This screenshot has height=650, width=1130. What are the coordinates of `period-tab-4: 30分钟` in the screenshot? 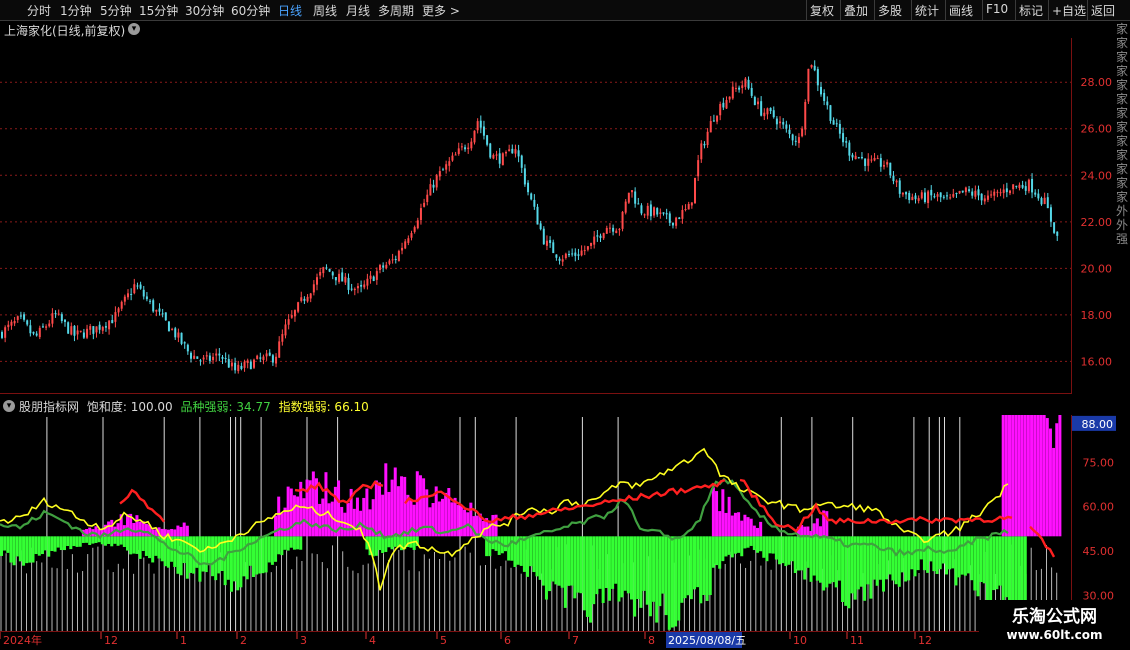 It's located at (204, 10).